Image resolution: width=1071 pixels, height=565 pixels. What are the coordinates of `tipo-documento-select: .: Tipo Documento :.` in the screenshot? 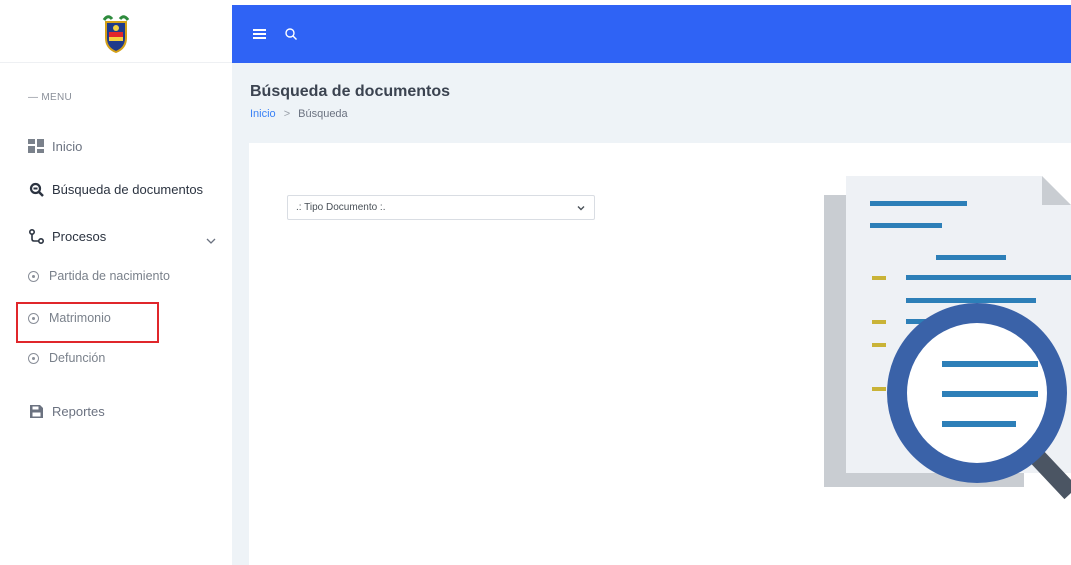 It's located at (441, 207).